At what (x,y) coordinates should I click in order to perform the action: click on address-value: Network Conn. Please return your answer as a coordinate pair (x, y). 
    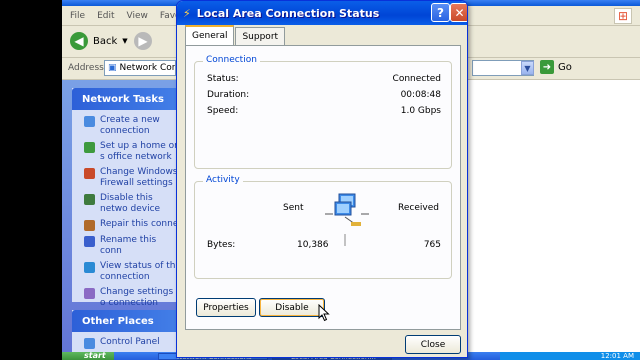
    Looking at the image, I should click on (147, 68).